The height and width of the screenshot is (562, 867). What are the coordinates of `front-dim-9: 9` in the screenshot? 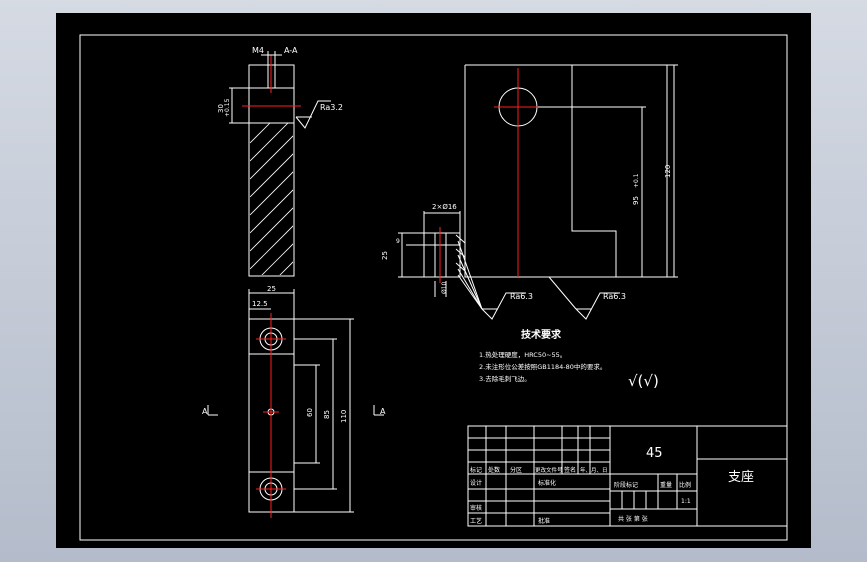 It's located at (398, 241).